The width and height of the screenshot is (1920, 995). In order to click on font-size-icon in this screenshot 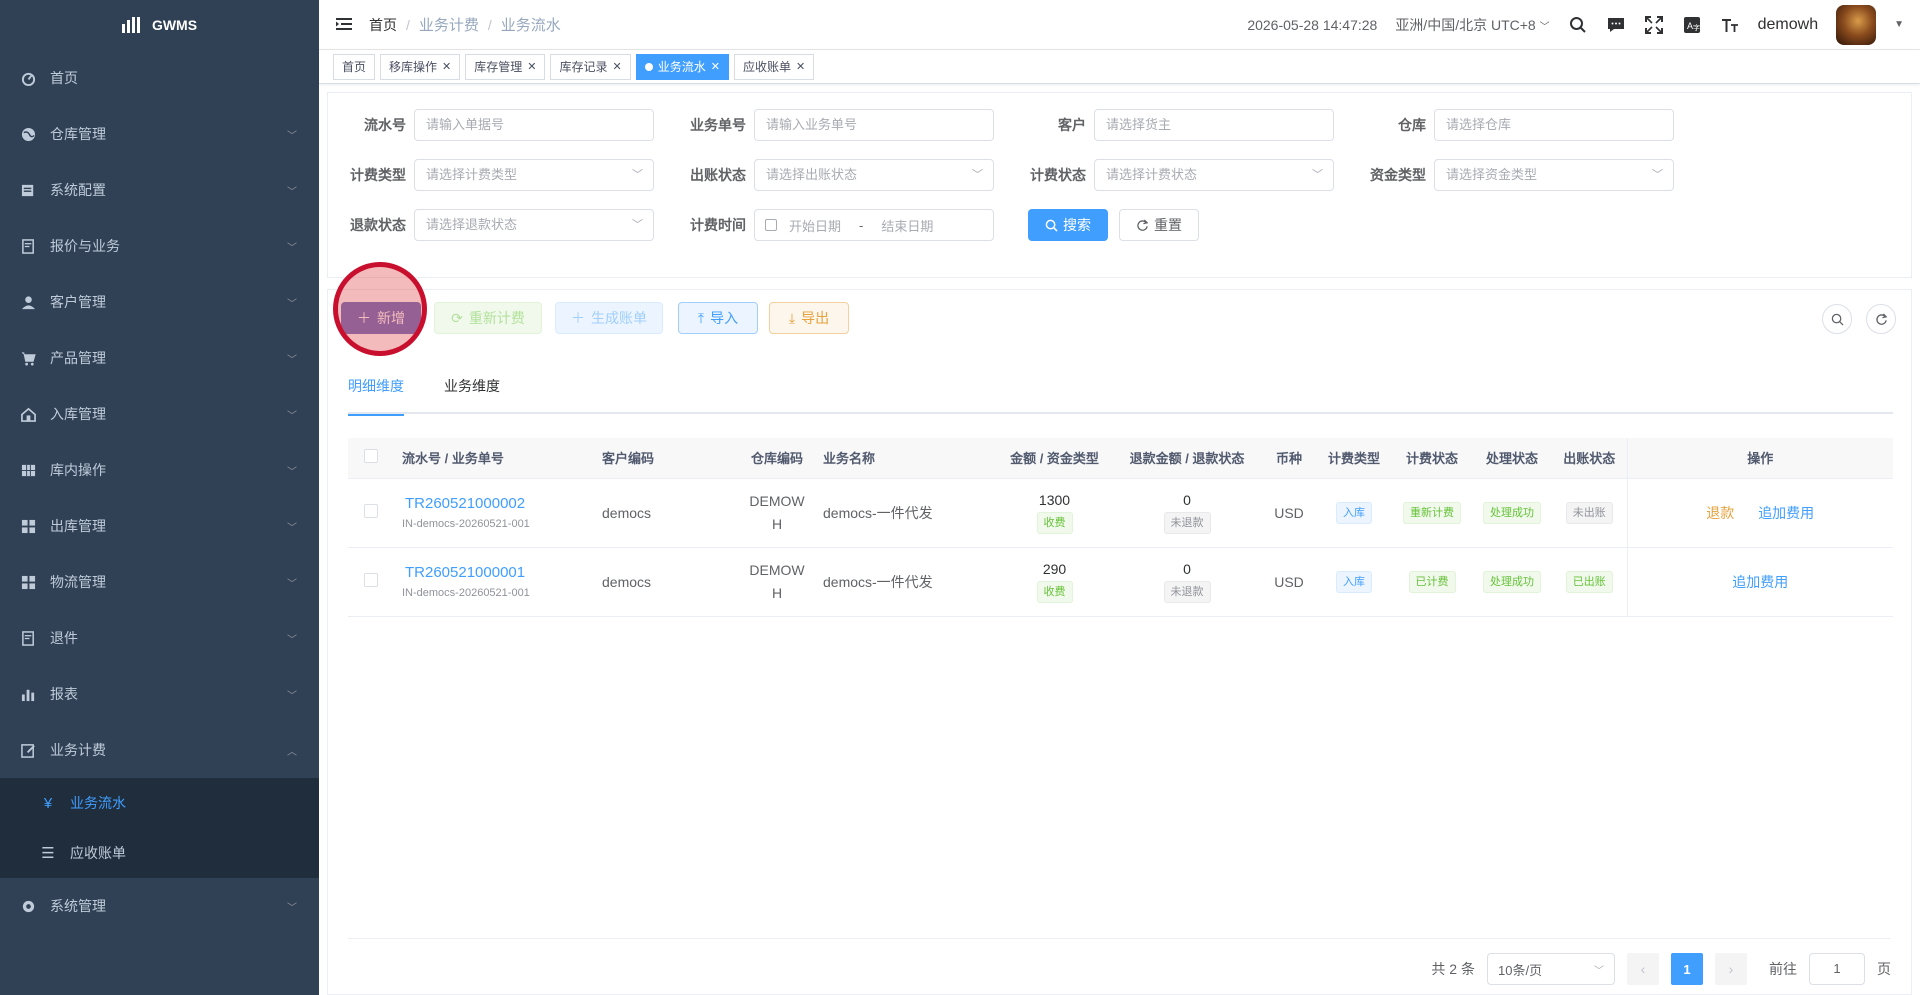, I will do `click(1730, 25)`.